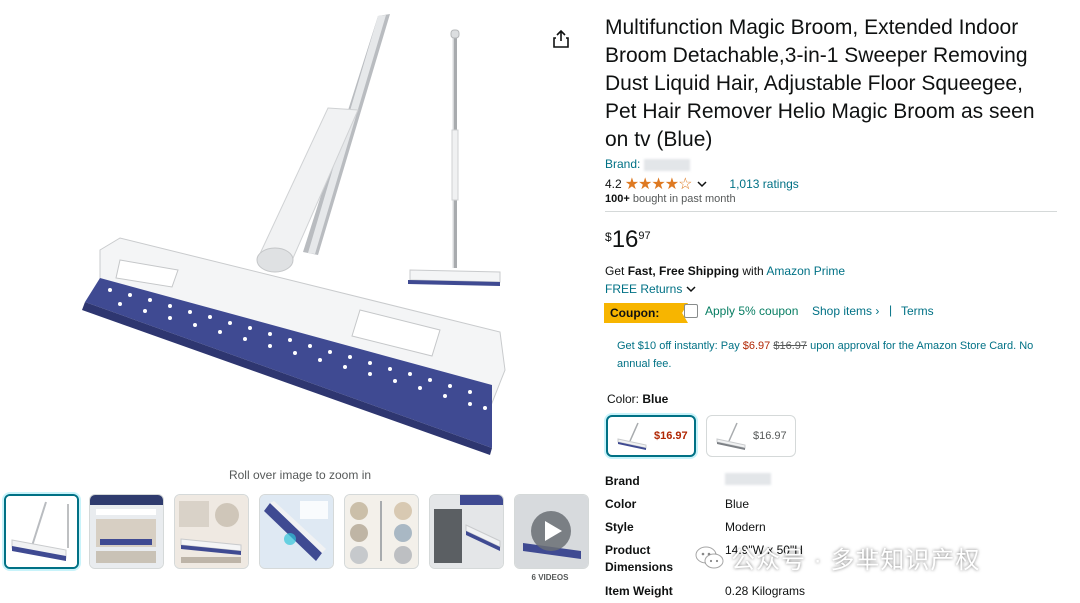 Image resolution: width=1080 pixels, height=603 pixels. I want to click on bought-count: 100+, so click(617, 199).